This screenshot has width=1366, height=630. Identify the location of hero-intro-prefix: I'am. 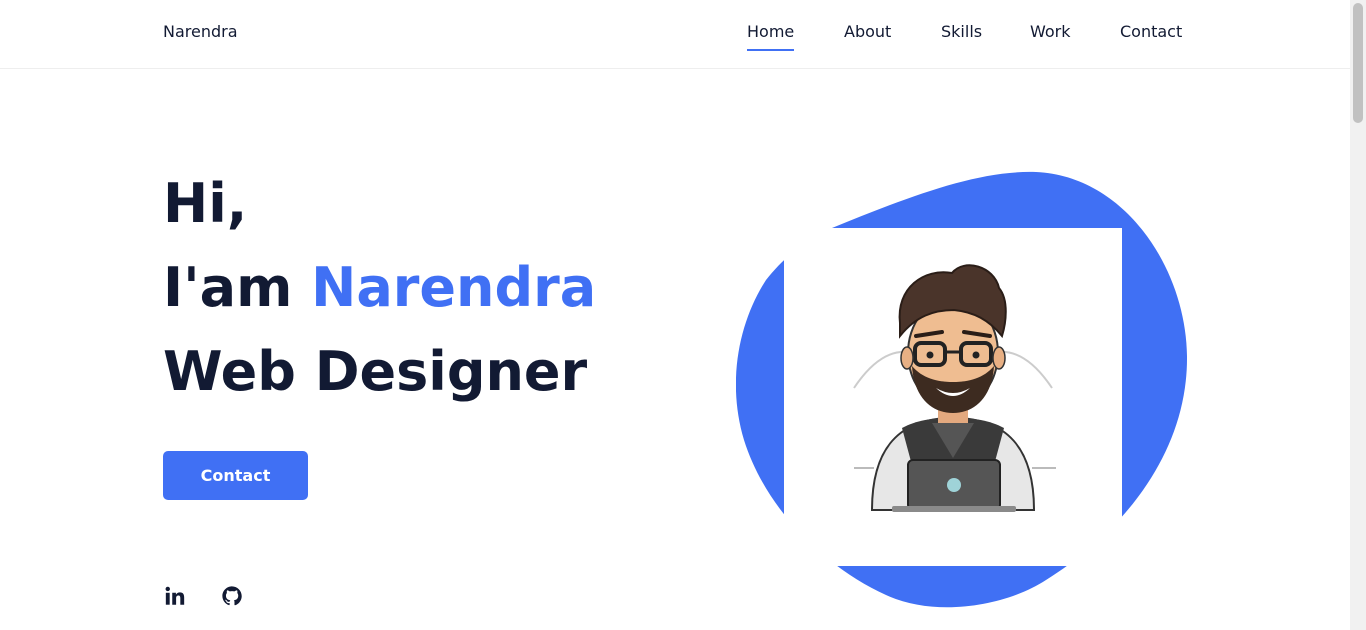
(237, 287).